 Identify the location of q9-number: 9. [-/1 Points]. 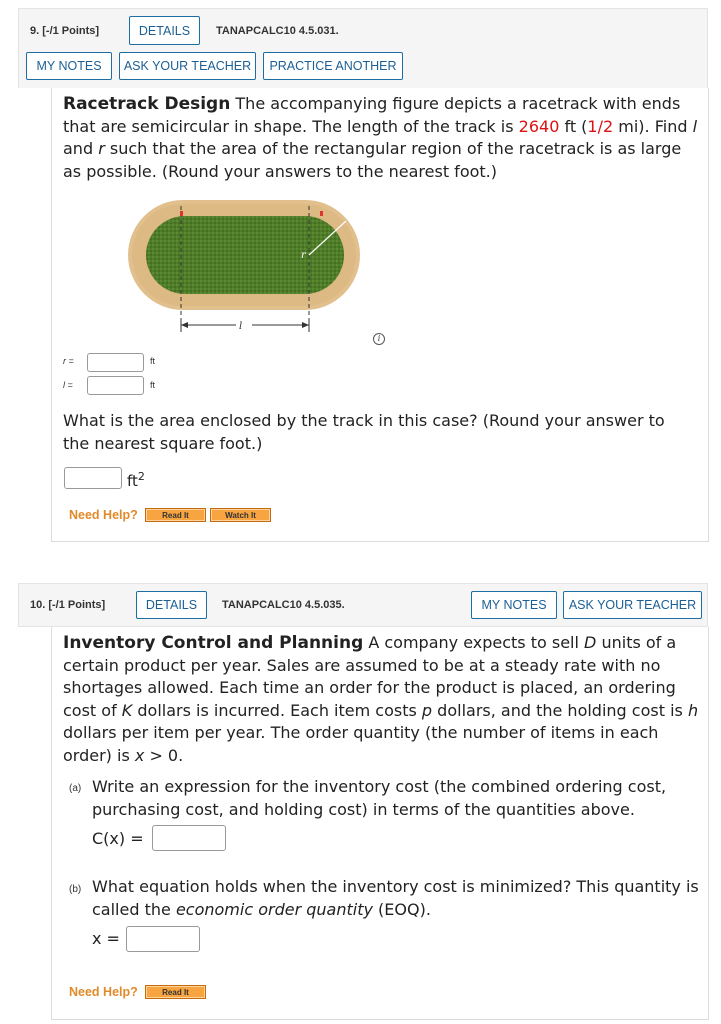
(65, 31).